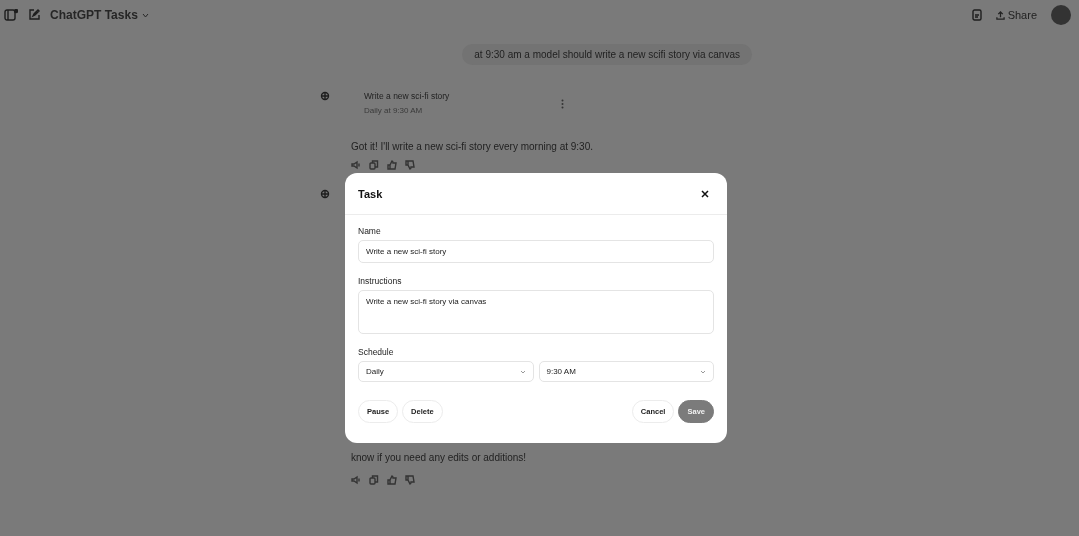 This screenshot has width=1079, height=536. What do you see at coordinates (370, 194) in the screenshot?
I see `dialog-title: Task` at bounding box center [370, 194].